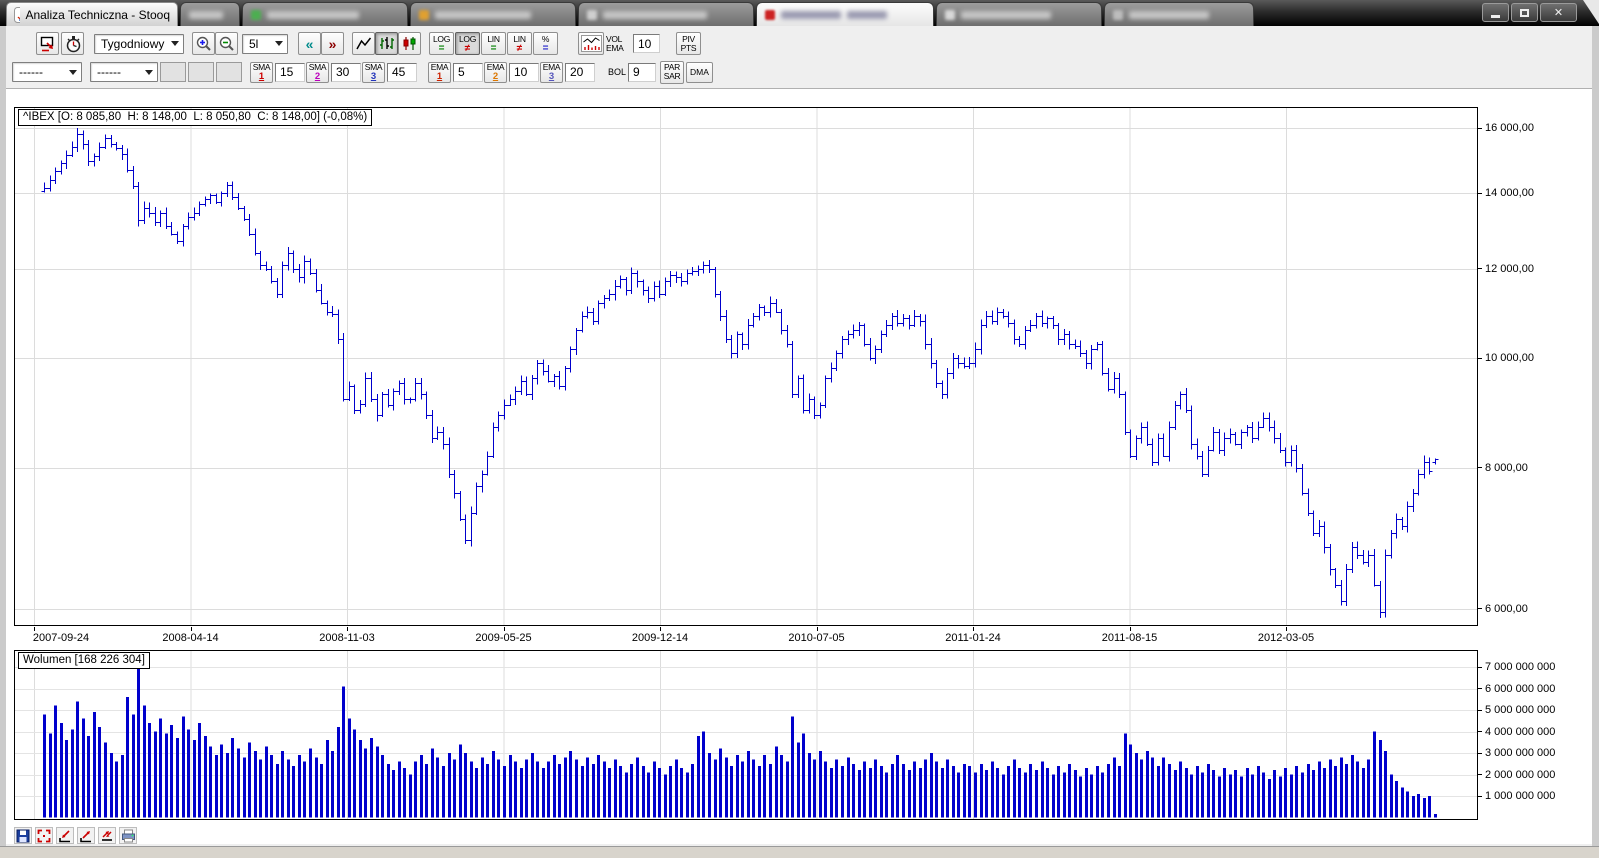 The image size is (1599, 858). What do you see at coordinates (591, 43) in the screenshot?
I see `volume-style-icon` at bounding box center [591, 43].